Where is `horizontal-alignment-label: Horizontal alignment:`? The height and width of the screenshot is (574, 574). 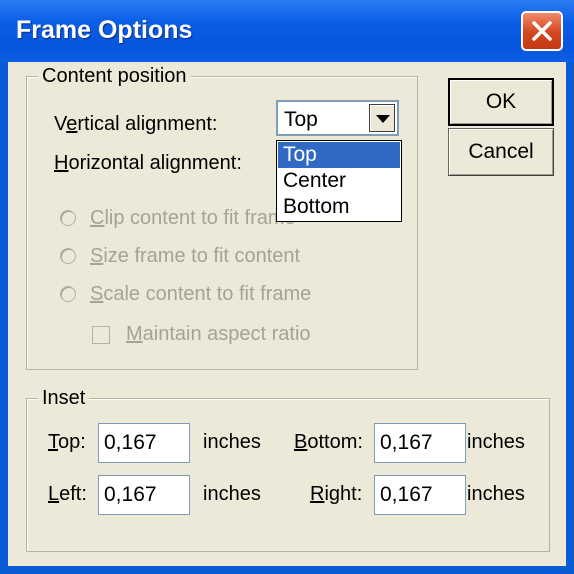
horizontal-alignment-label: Horizontal alignment: is located at coordinates (148, 163).